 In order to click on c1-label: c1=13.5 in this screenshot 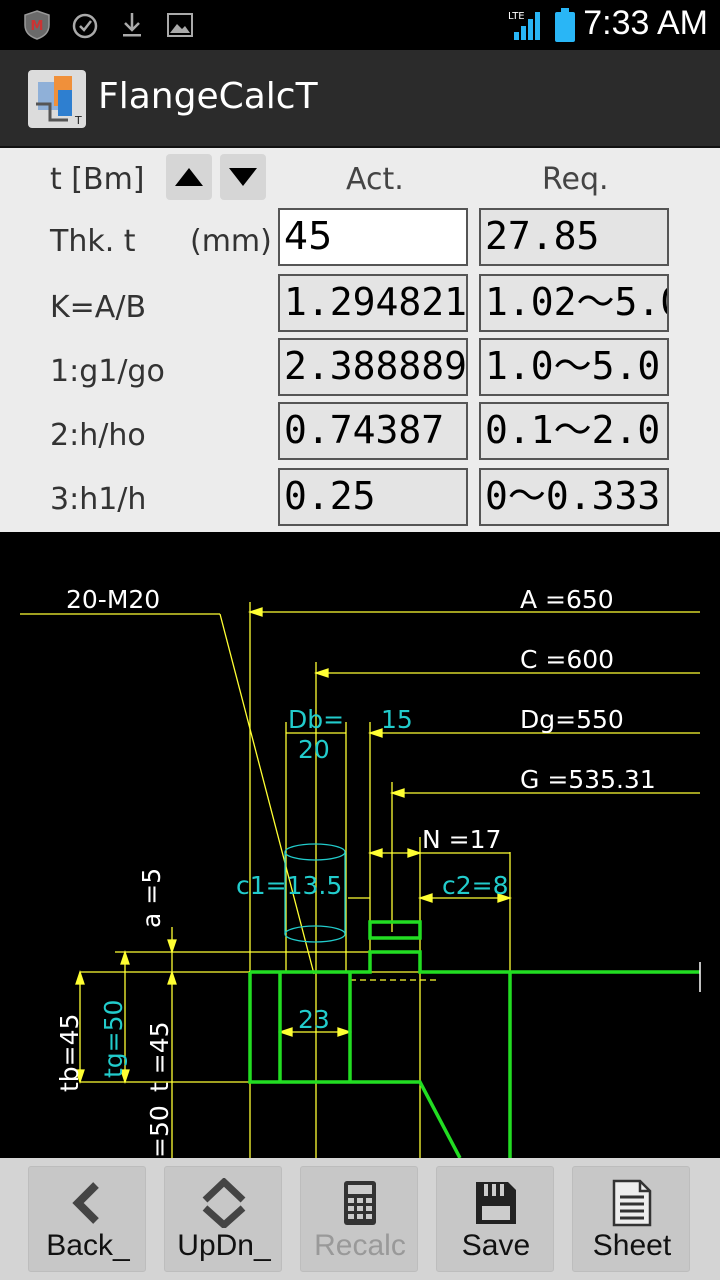, I will do `click(289, 885)`.